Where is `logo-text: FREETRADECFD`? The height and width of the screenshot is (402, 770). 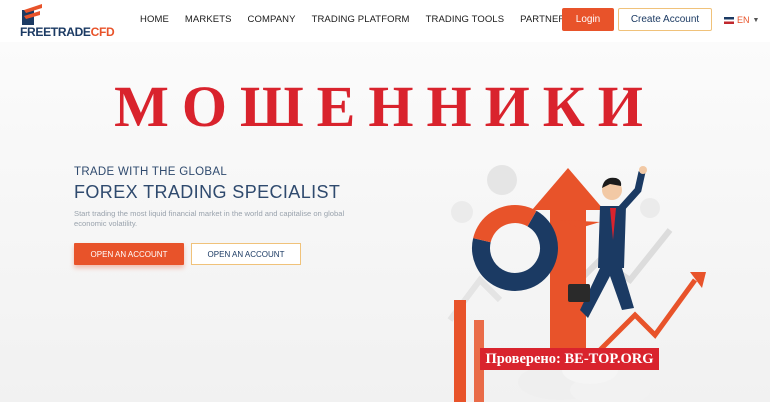 logo-text: FREETRADECFD is located at coordinates (67, 32).